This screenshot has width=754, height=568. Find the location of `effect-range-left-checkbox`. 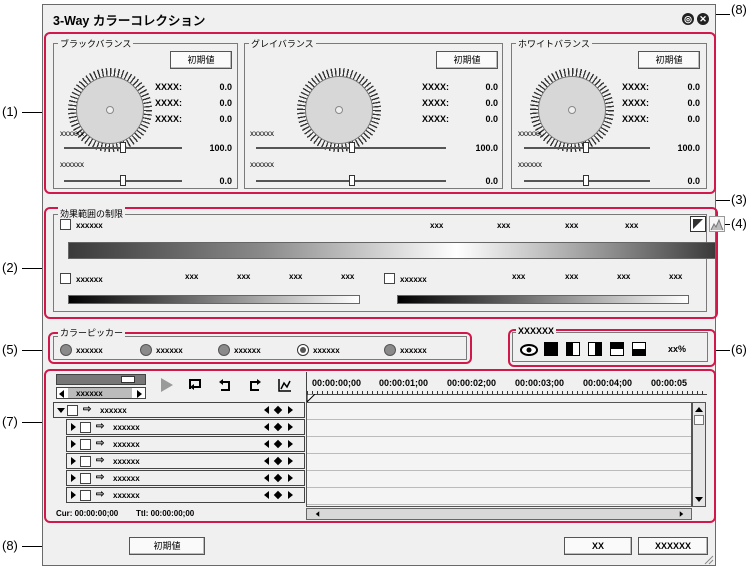

effect-range-left-checkbox is located at coordinates (65, 278).